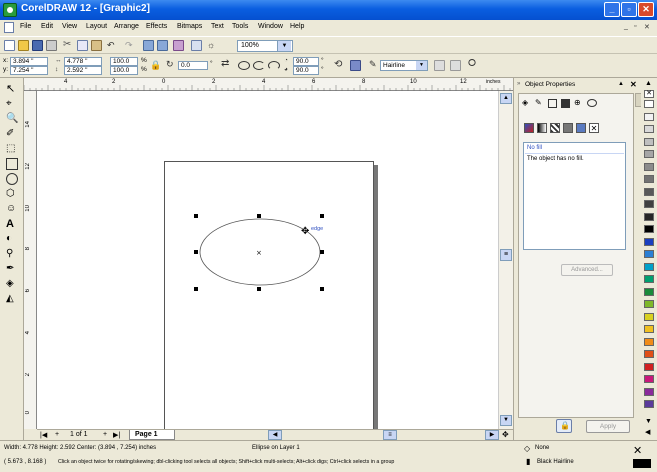  I want to click on docker-close-icon: ✕, so click(633, 84).